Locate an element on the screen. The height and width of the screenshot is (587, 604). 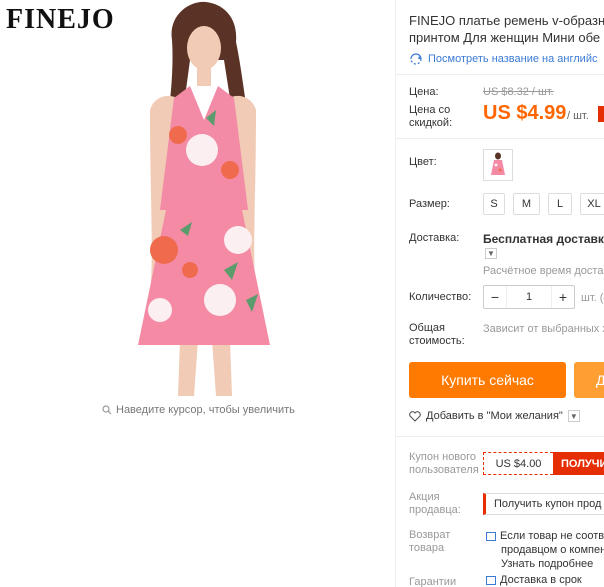
returns-line2: продавцом о компен is located at coordinates (552, 550).